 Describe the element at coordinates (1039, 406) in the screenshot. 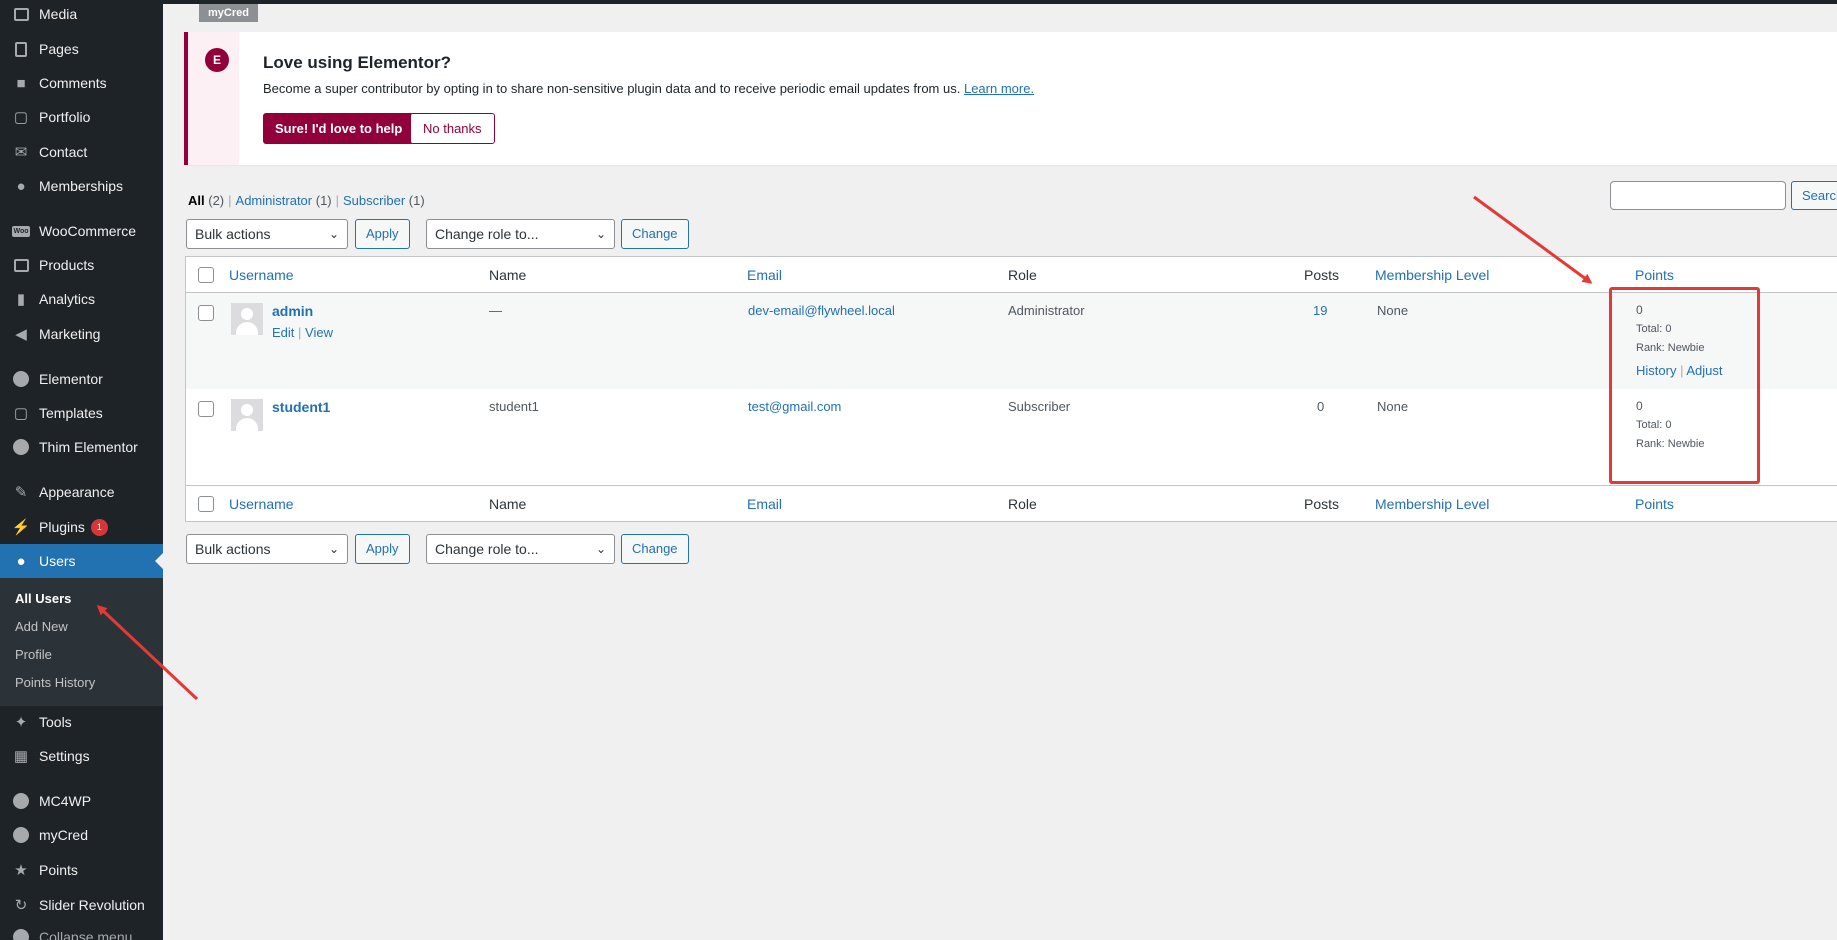

I see `role-value: Subscriber` at that location.